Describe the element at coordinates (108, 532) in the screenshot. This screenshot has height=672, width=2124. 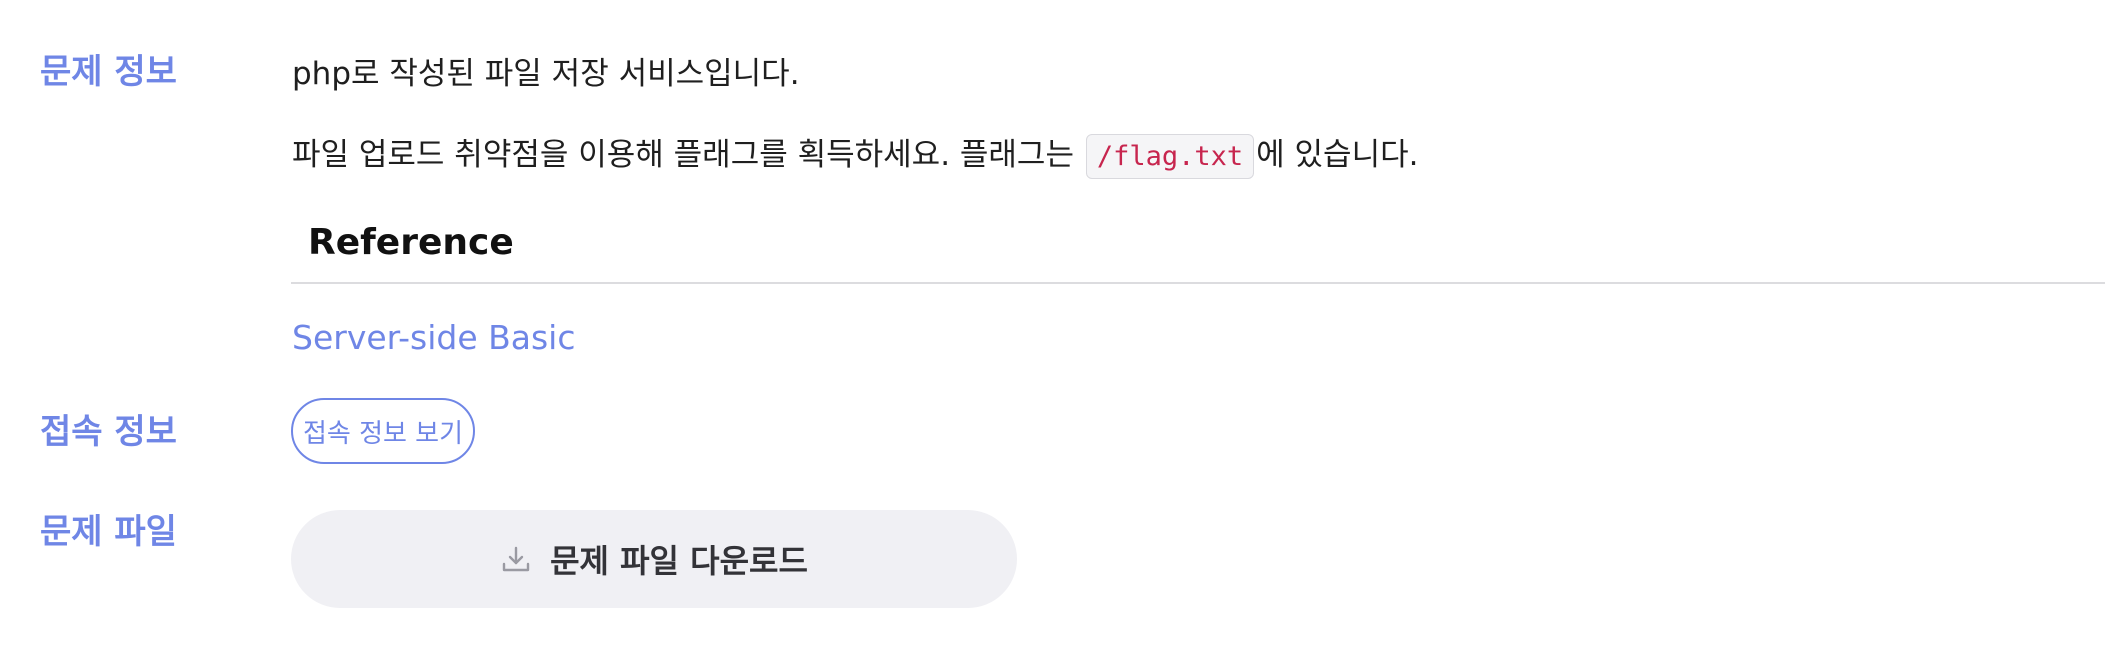
I see `problem-file-label: 문제 파일` at that location.